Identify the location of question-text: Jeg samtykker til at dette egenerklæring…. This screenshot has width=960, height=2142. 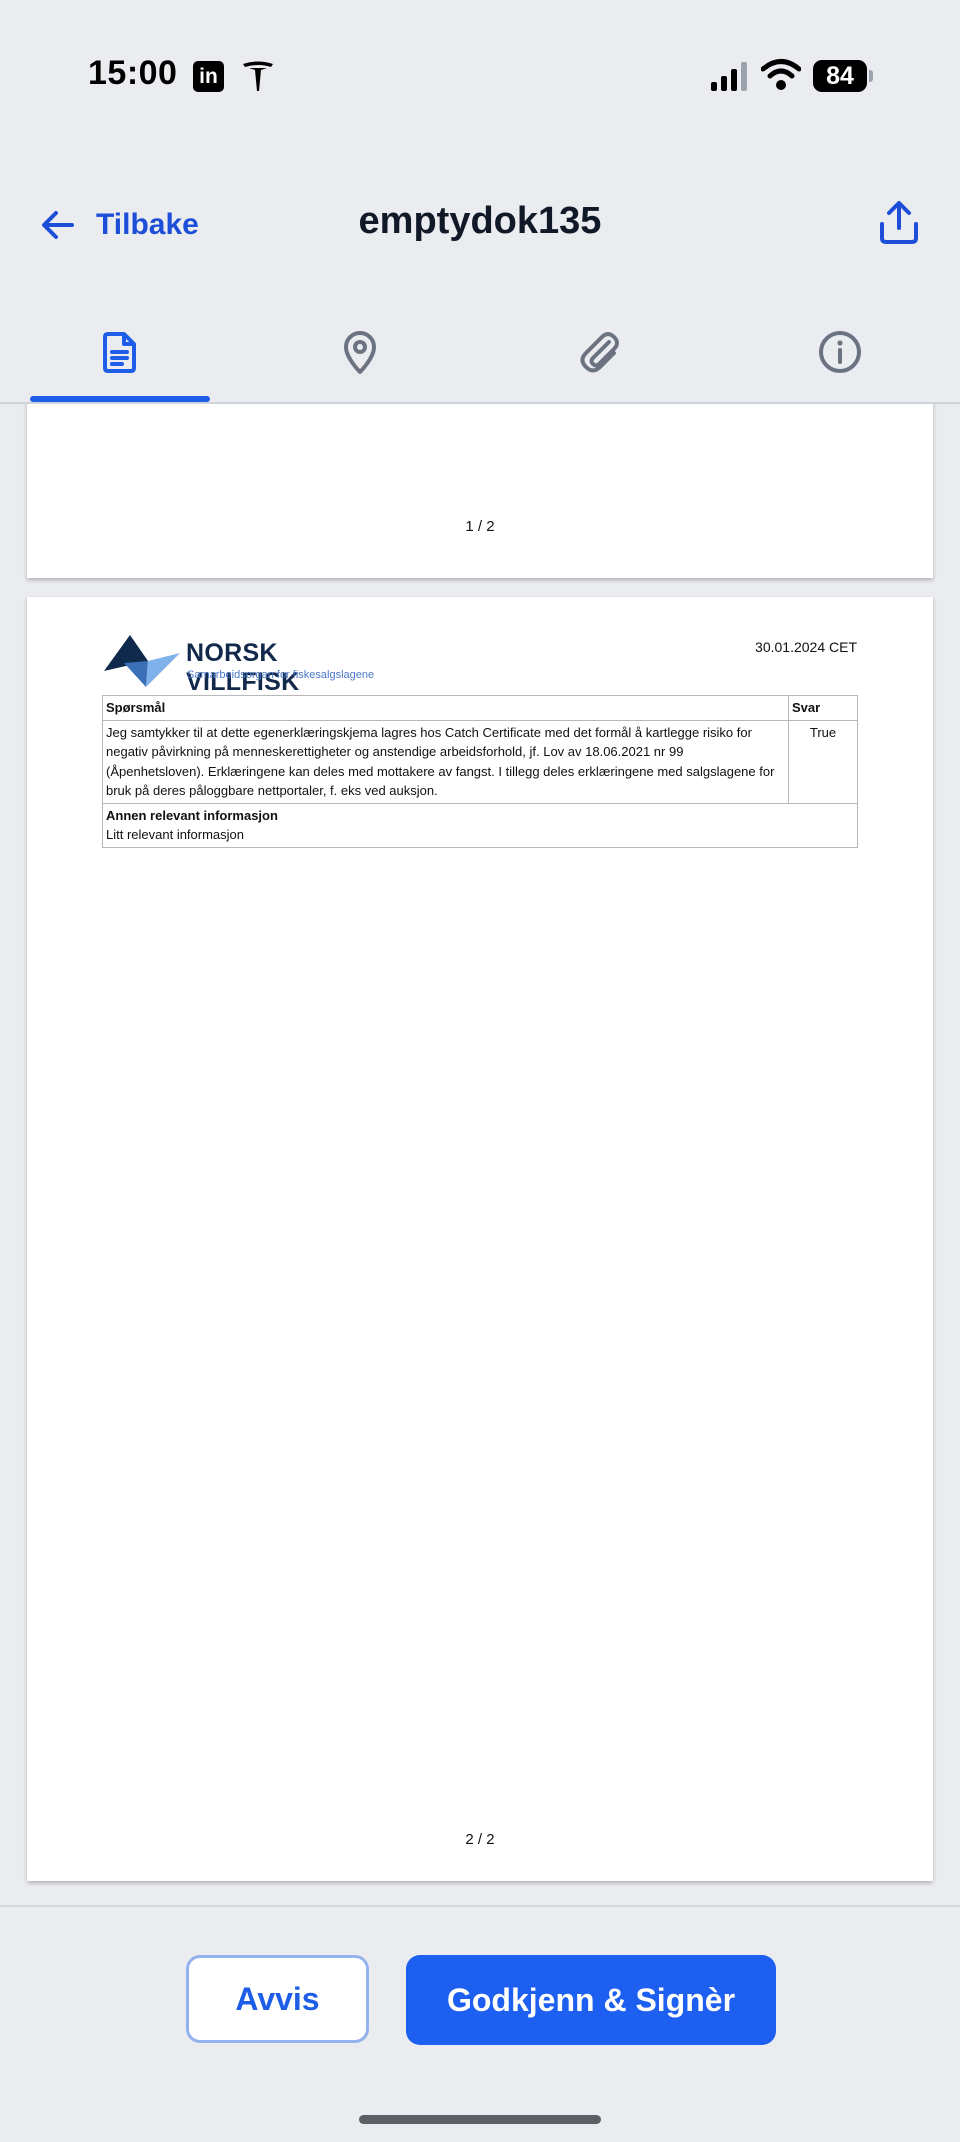
(445, 761).